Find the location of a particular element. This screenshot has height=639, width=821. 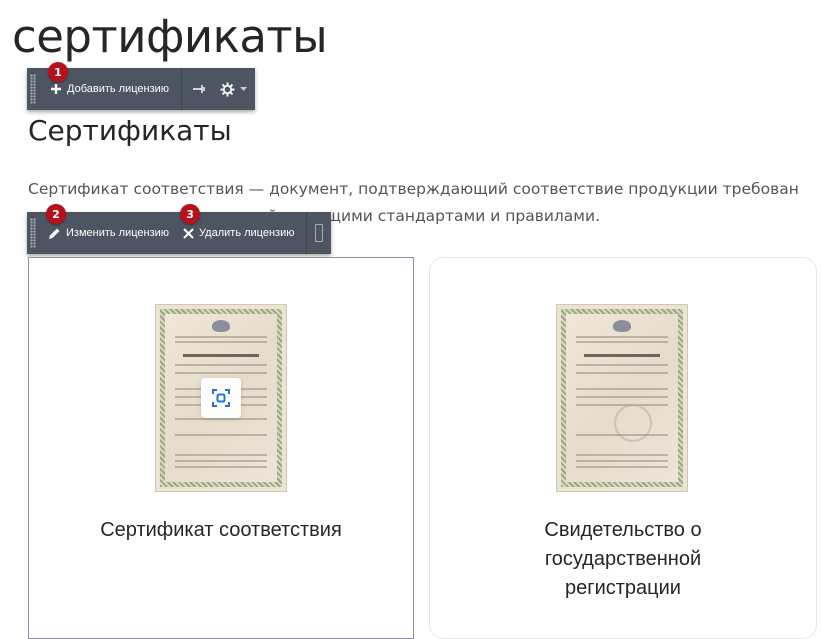

block-toolbar: 1 Добавить лицензию is located at coordinates (141, 86).